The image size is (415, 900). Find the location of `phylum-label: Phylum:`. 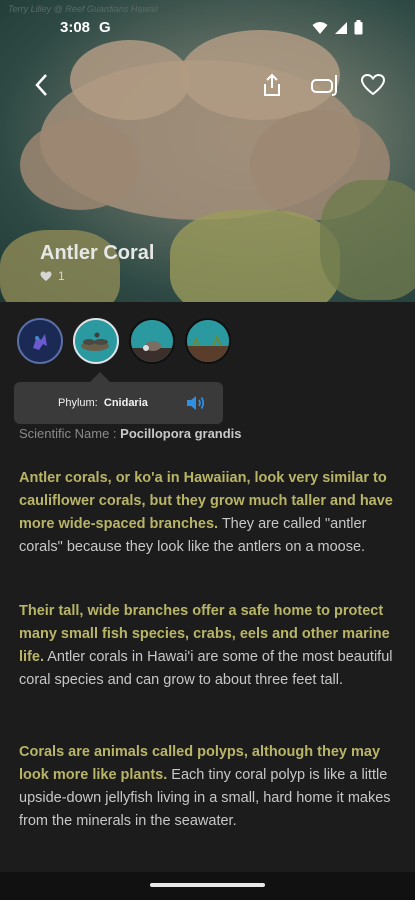

phylum-label: Phylum: is located at coordinates (78, 403).